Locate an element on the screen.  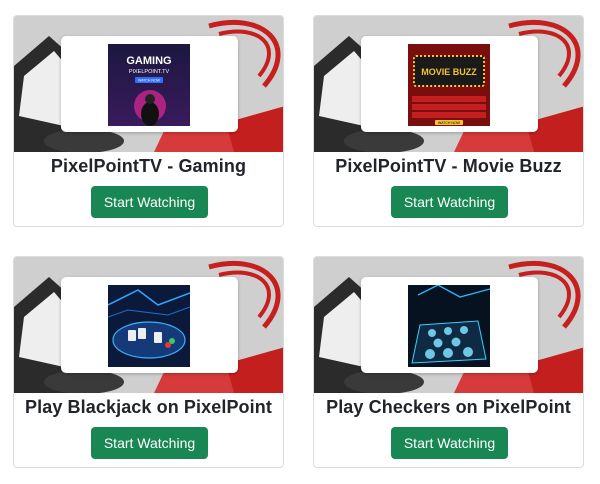
svg-text: PIXELPOINT.TV is located at coordinates (149, 72).